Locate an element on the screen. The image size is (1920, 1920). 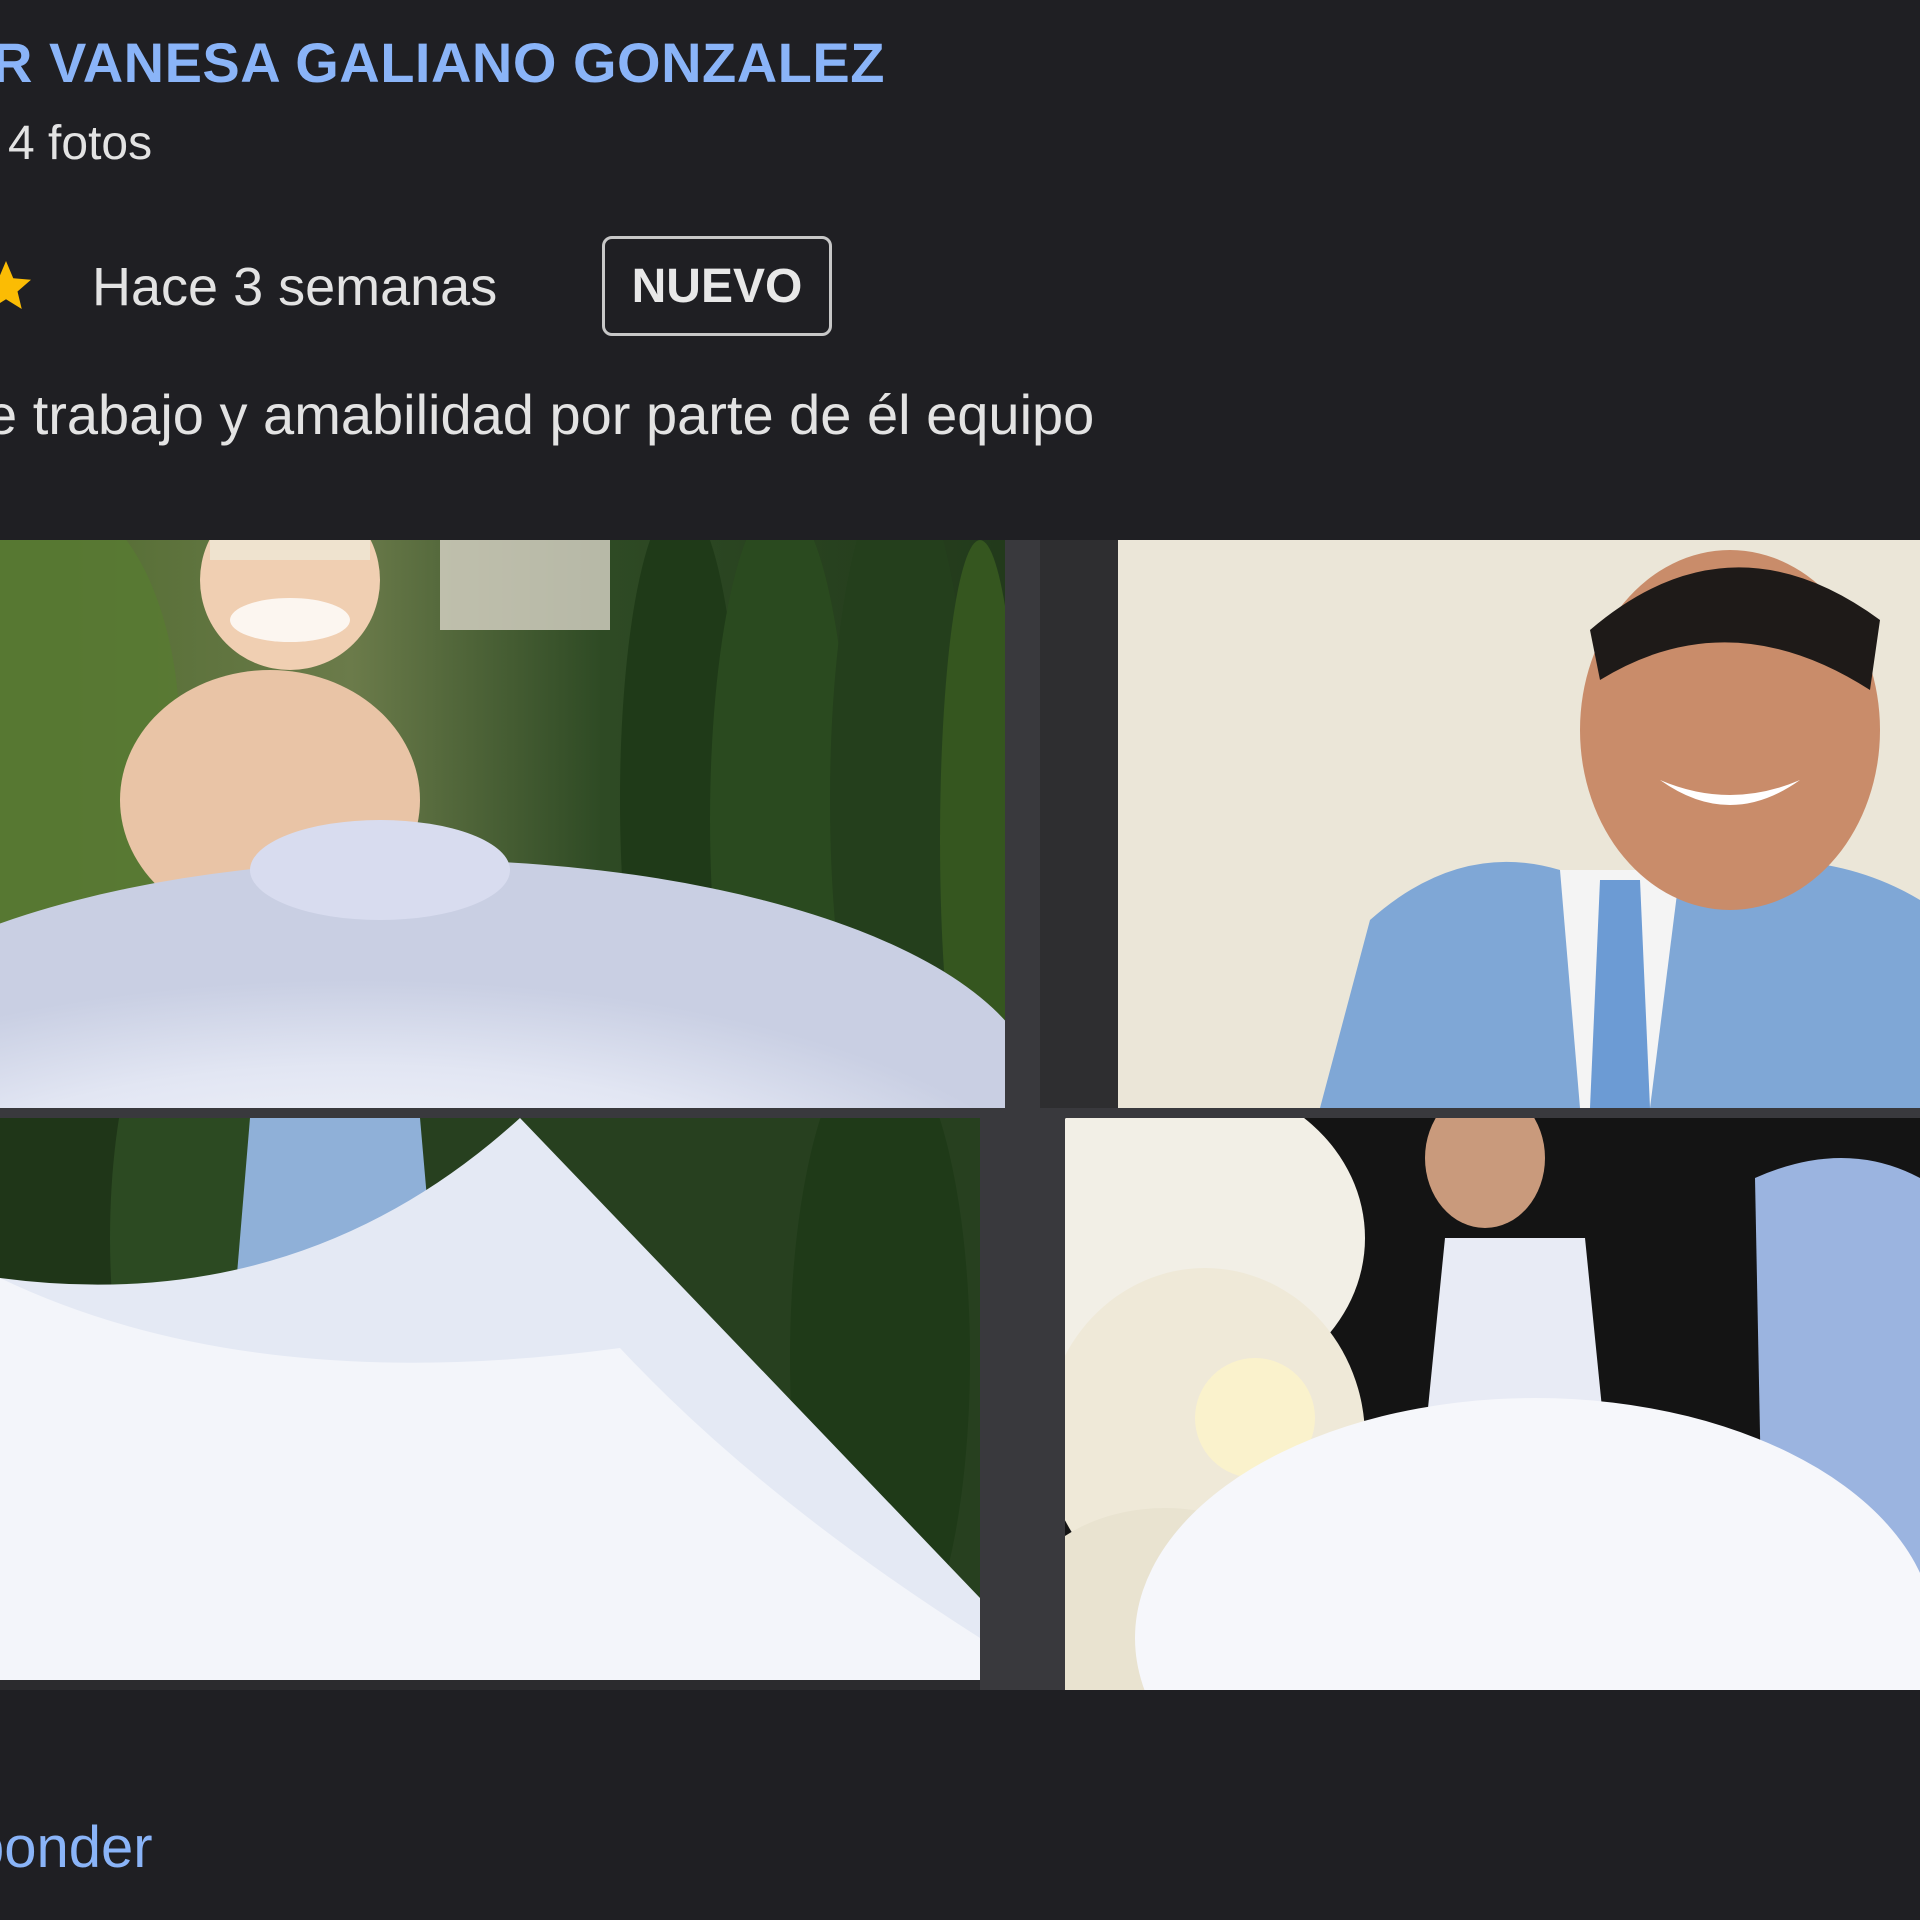
reviewer-name: R VANESA GALIANO GONZALEZ is located at coordinates (442, 62).